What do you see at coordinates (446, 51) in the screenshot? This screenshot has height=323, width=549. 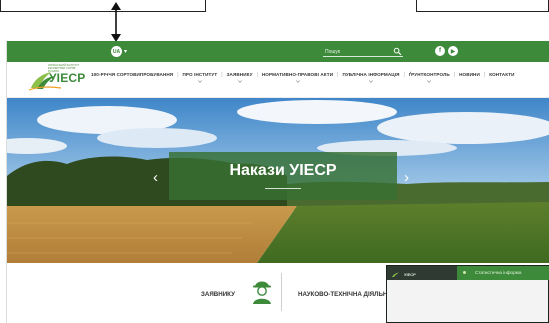 I see `social-links: f ▶` at bounding box center [446, 51].